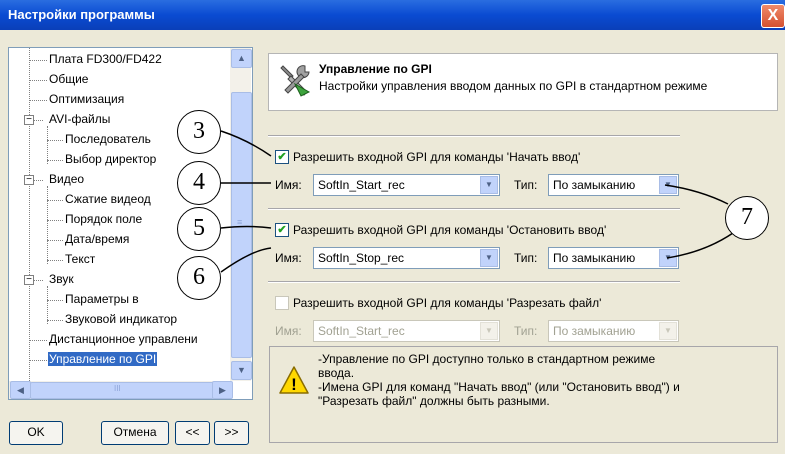 The height and width of the screenshot is (454, 785). Describe the element at coordinates (747, 218) in the screenshot. I see `callout-7: 7` at that location.